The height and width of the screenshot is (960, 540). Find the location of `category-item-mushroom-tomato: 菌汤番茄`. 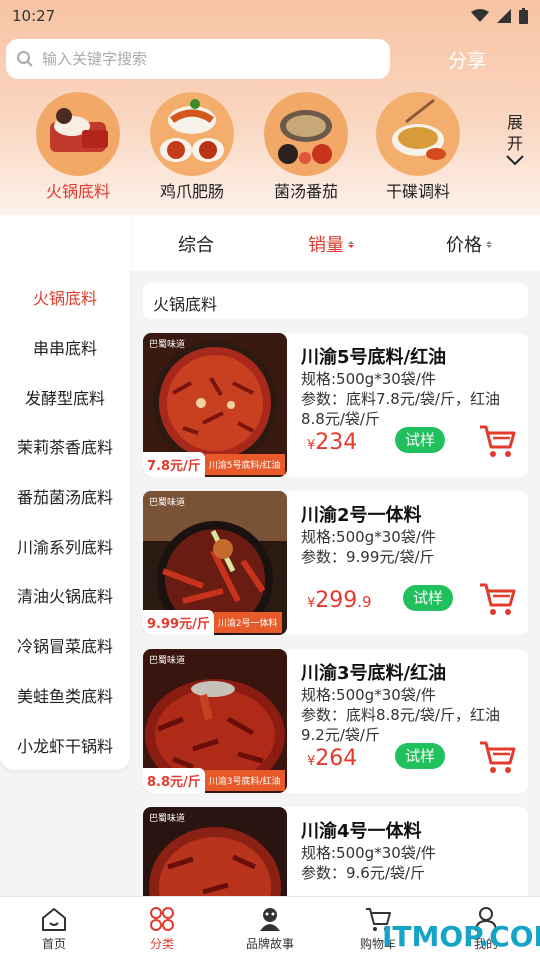

category-item-mushroom-tomato: 菌汤番茄 is located at coordinates (306, 147).